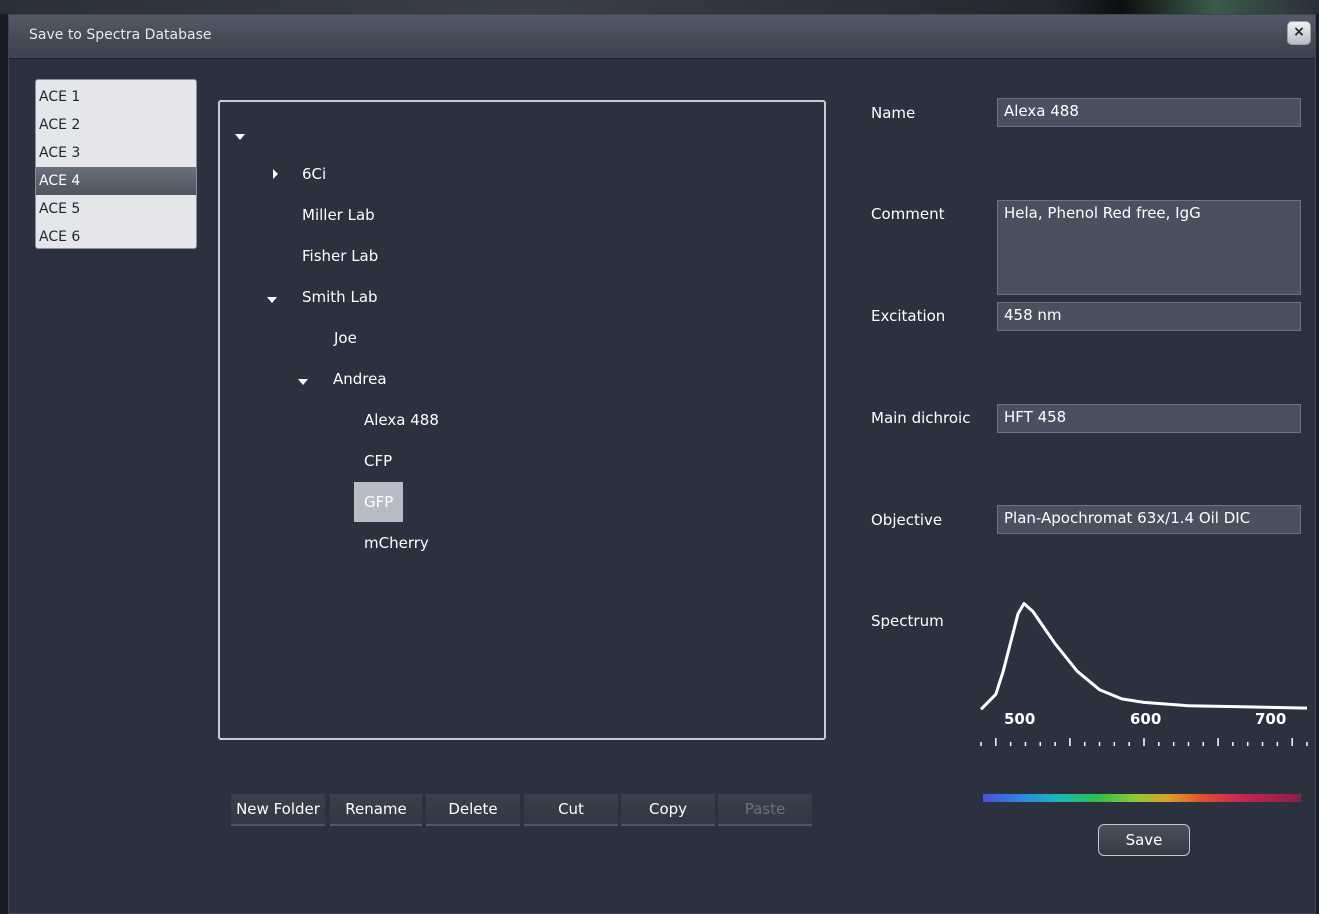  Describe the element at coordinates (340, 297) in the screenshot. I see `tree-item-smith-lab: Smith Lab` at that location.